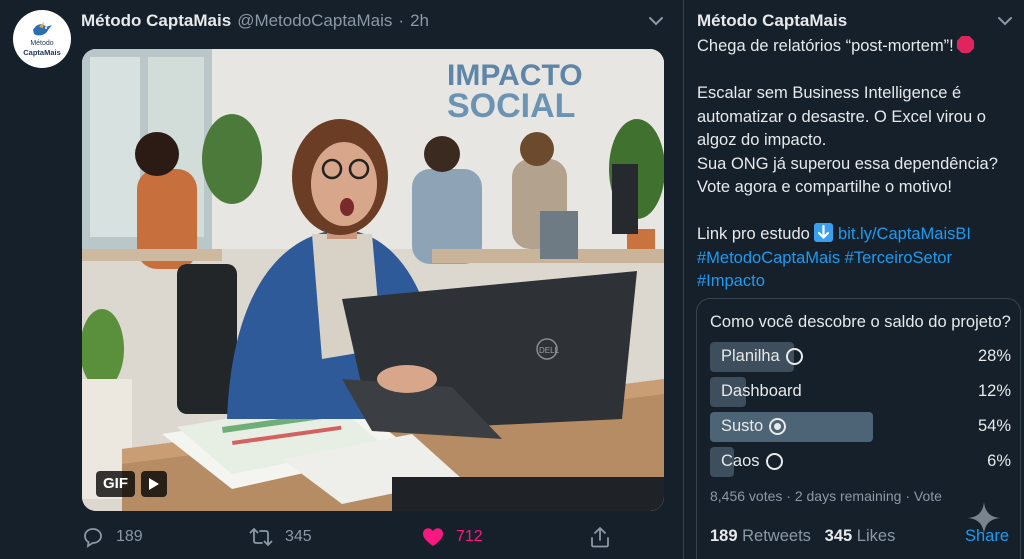 The height and width of the screenshot is (559, 1024). What do you see at coordinates (772, 21) in the screenshot?
I see `detail-author-name: Método CaptaMais` at bounding box center [772, 21].